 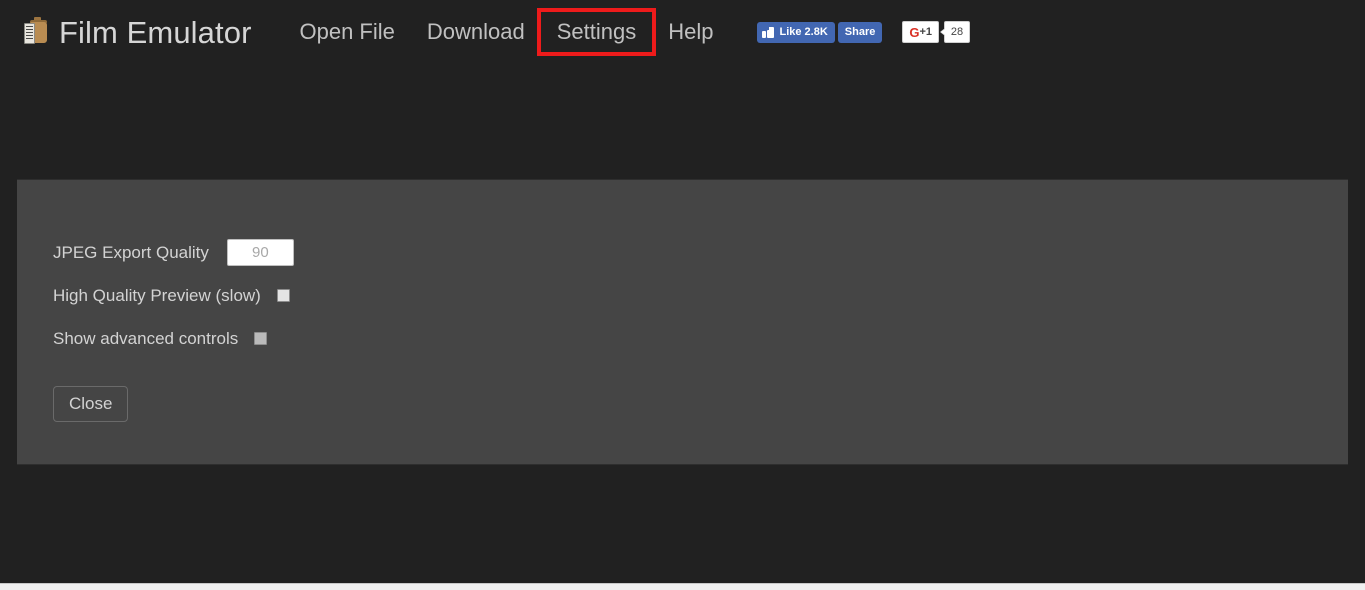 What do you see at coordinates (914, 32) in the screenshot?
I see `google-g-icon: G` at bounding box center [914, 32].